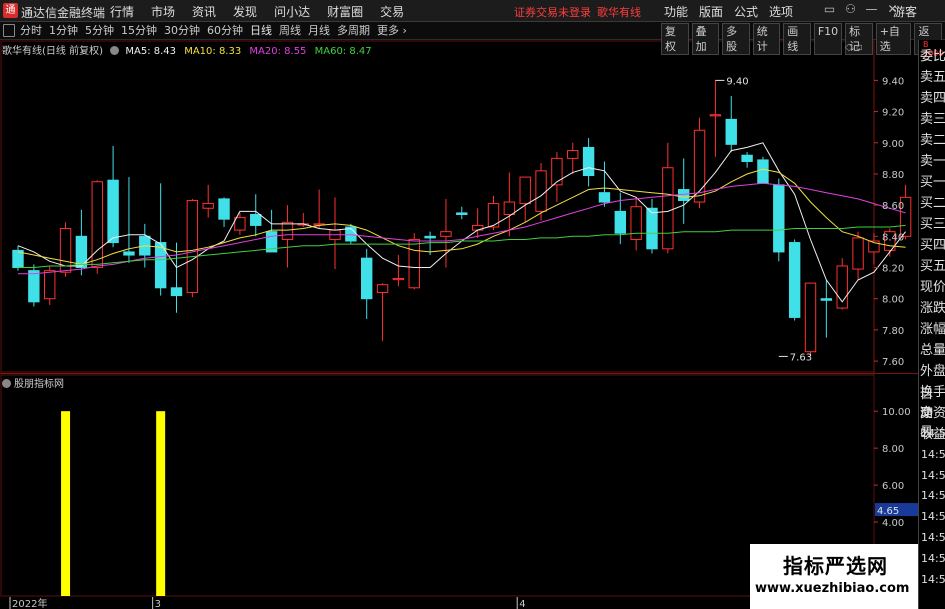  Describe the element at coordinates (932, 224) in the screenshot. I see `quote-field-label: 买三` at that location.